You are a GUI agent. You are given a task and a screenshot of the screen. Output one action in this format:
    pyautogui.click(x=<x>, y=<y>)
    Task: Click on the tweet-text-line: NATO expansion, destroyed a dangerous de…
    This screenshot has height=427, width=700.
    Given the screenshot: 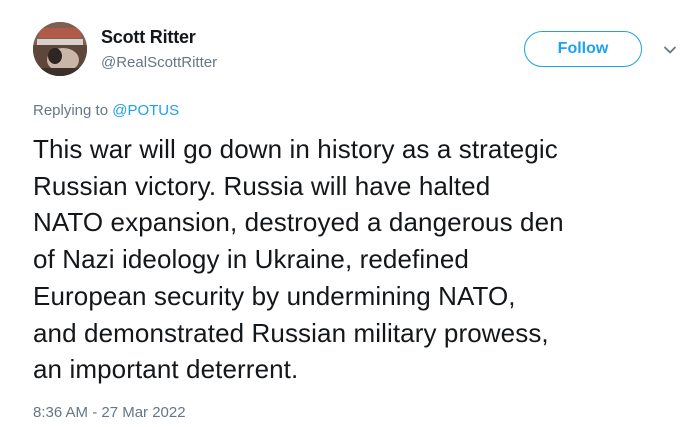 What is the action you would take?
    pyautogui.click(x=298, y=222)
    